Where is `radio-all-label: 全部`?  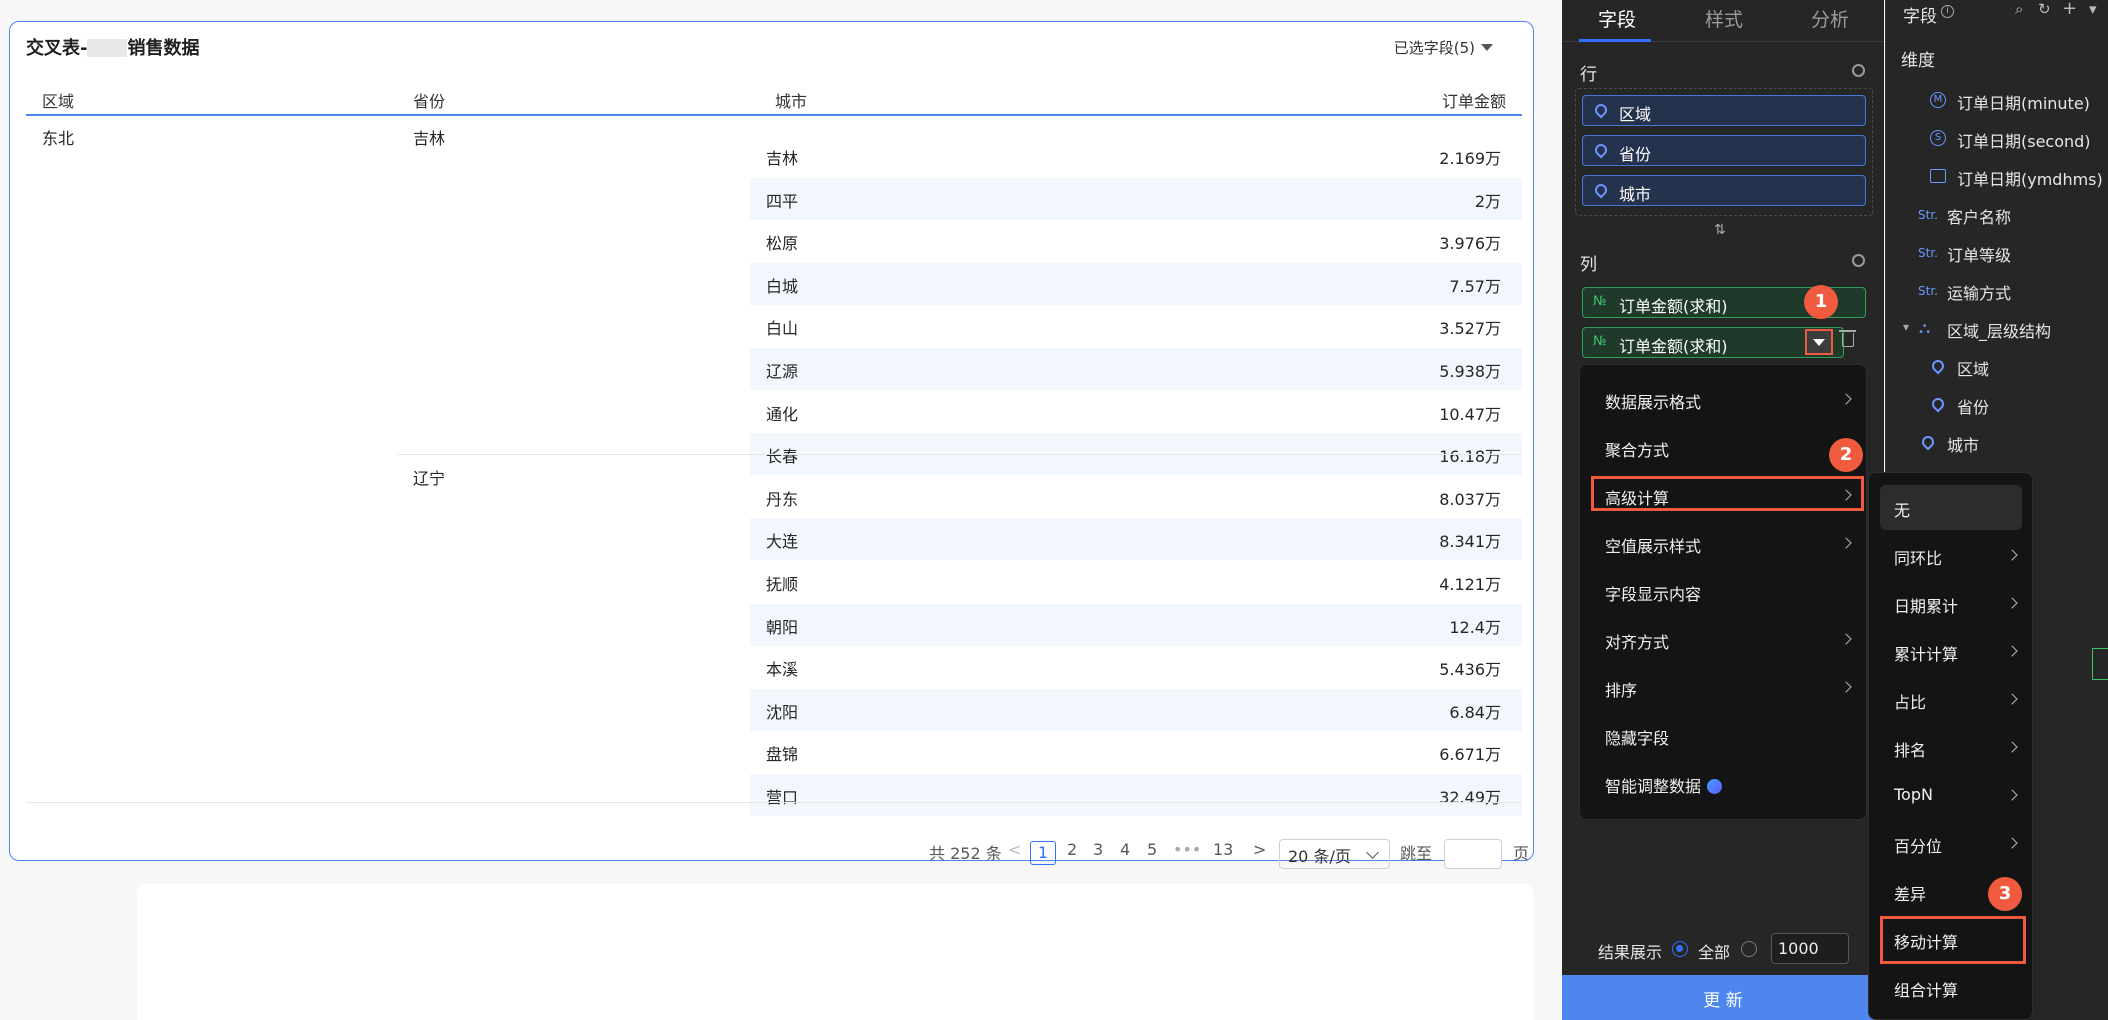
radio-all-label: 全部 is located at coordinates (1714, 952).